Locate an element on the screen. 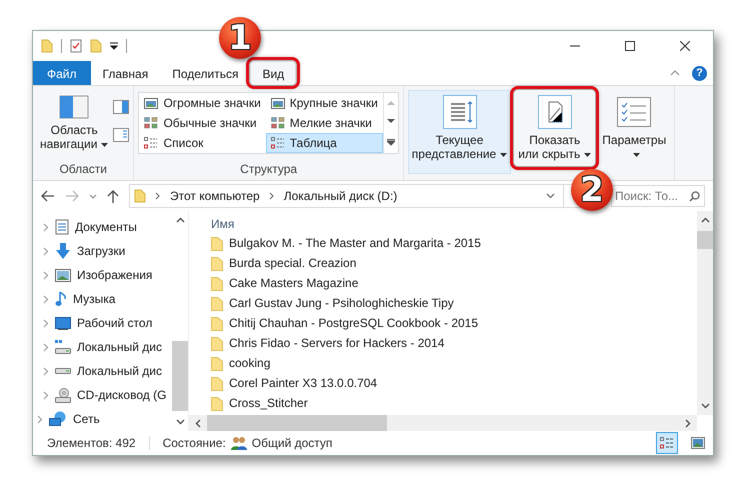 The width and height of the screenshot is (747, 484). collapse-ribbon-icon is located at coordinates (675, 73).